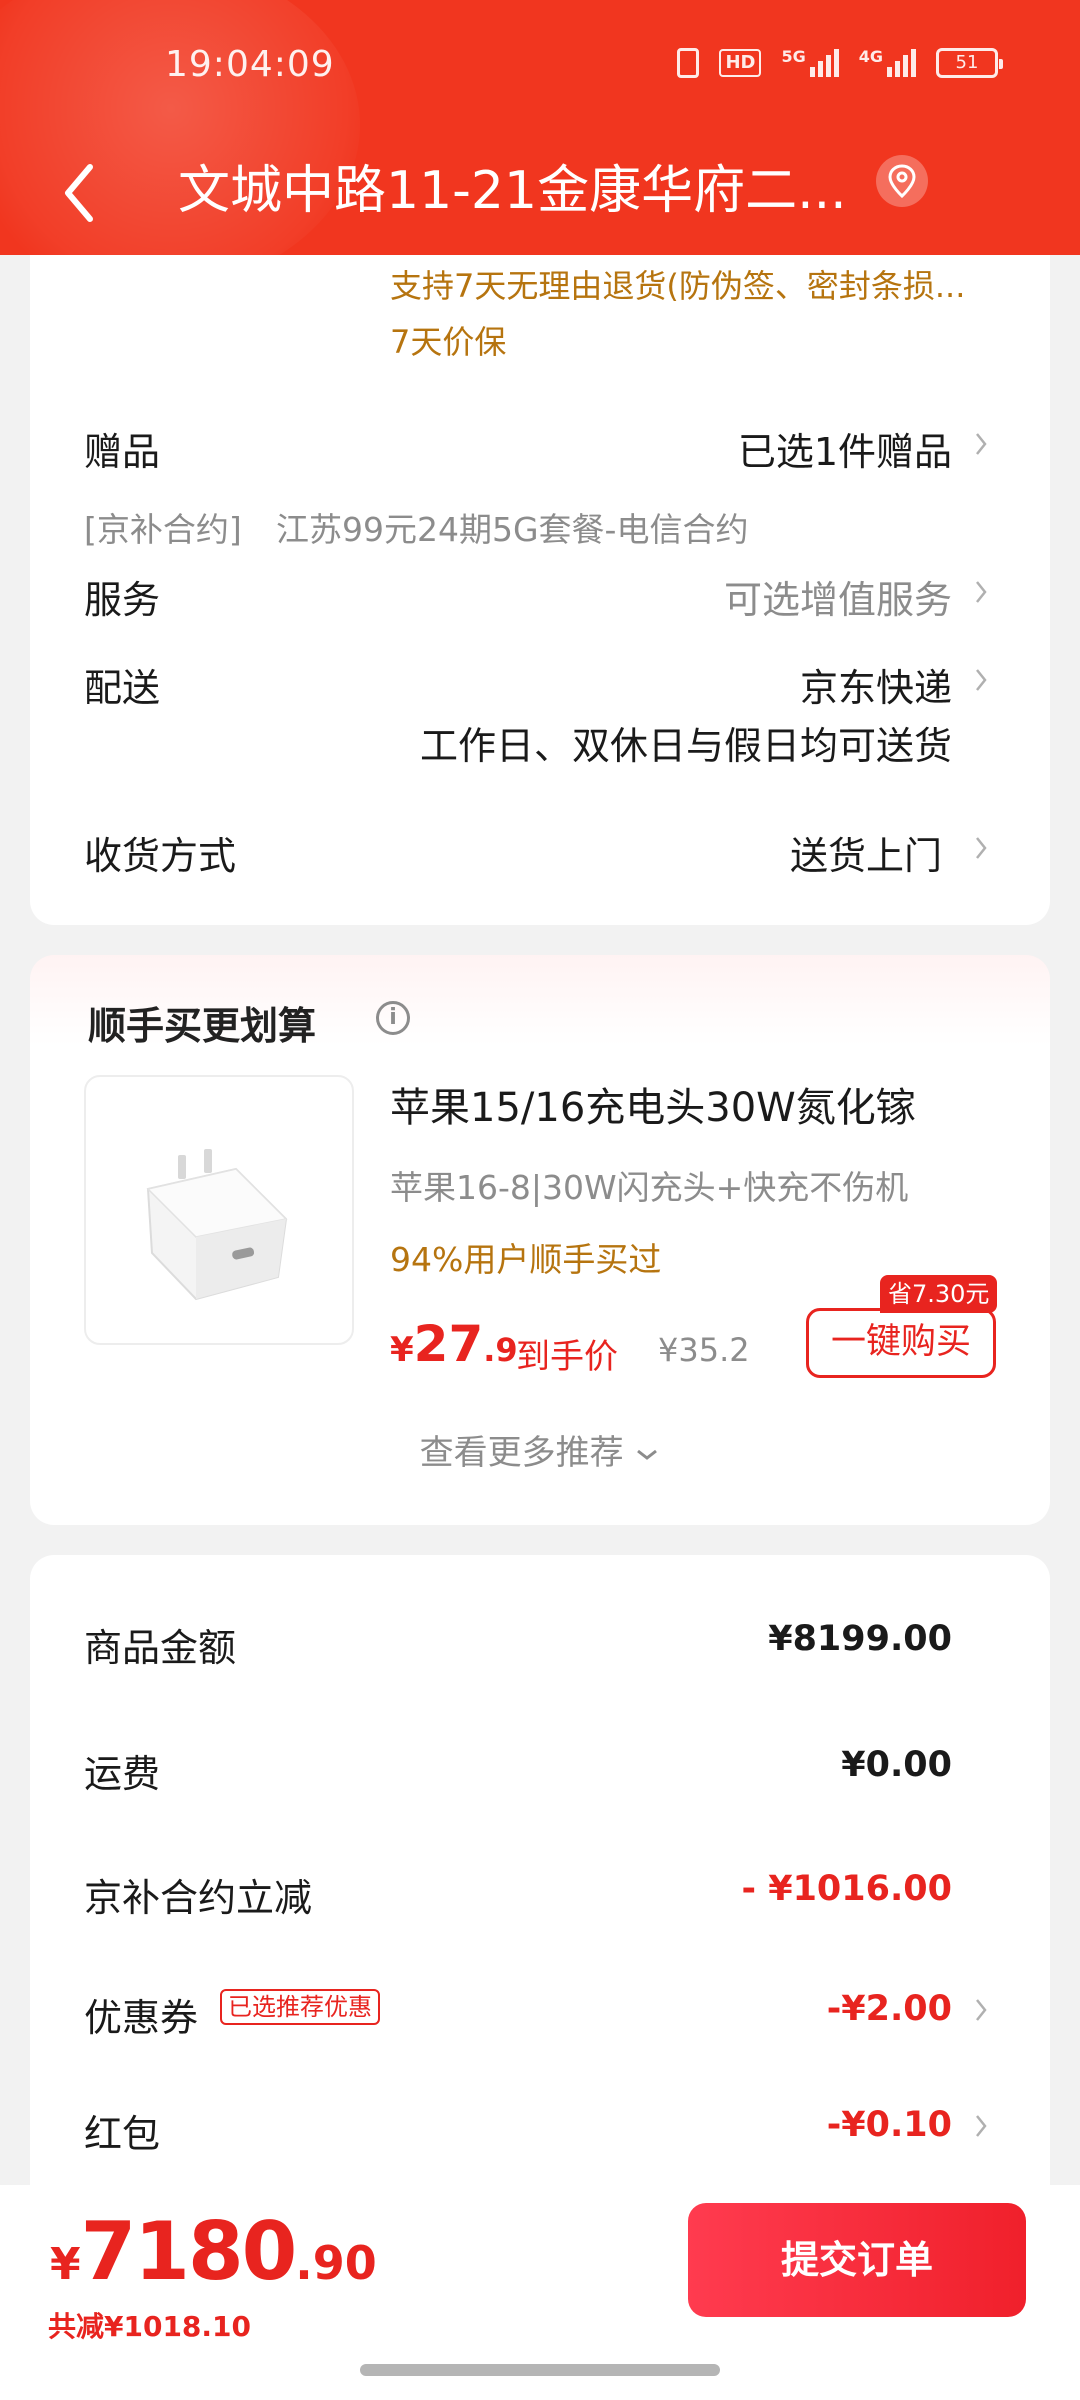 The width and height of the screenshot is (1080, 2400). Describe the element at coordinates (521, 1453) in the screenshot. I see `more-recommend-label: 查看更多推荐` at that location.